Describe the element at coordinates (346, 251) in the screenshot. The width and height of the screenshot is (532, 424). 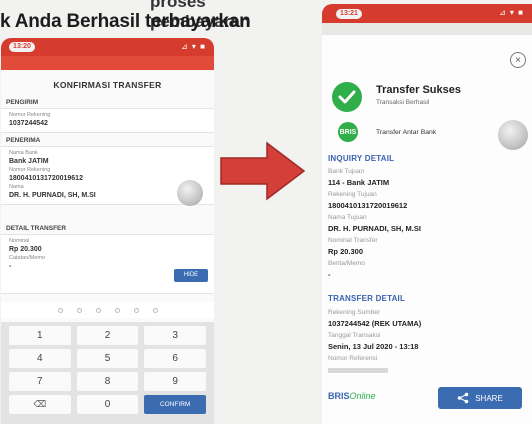
I see `nominal-transfer-value: Rp 20.300` at that location.